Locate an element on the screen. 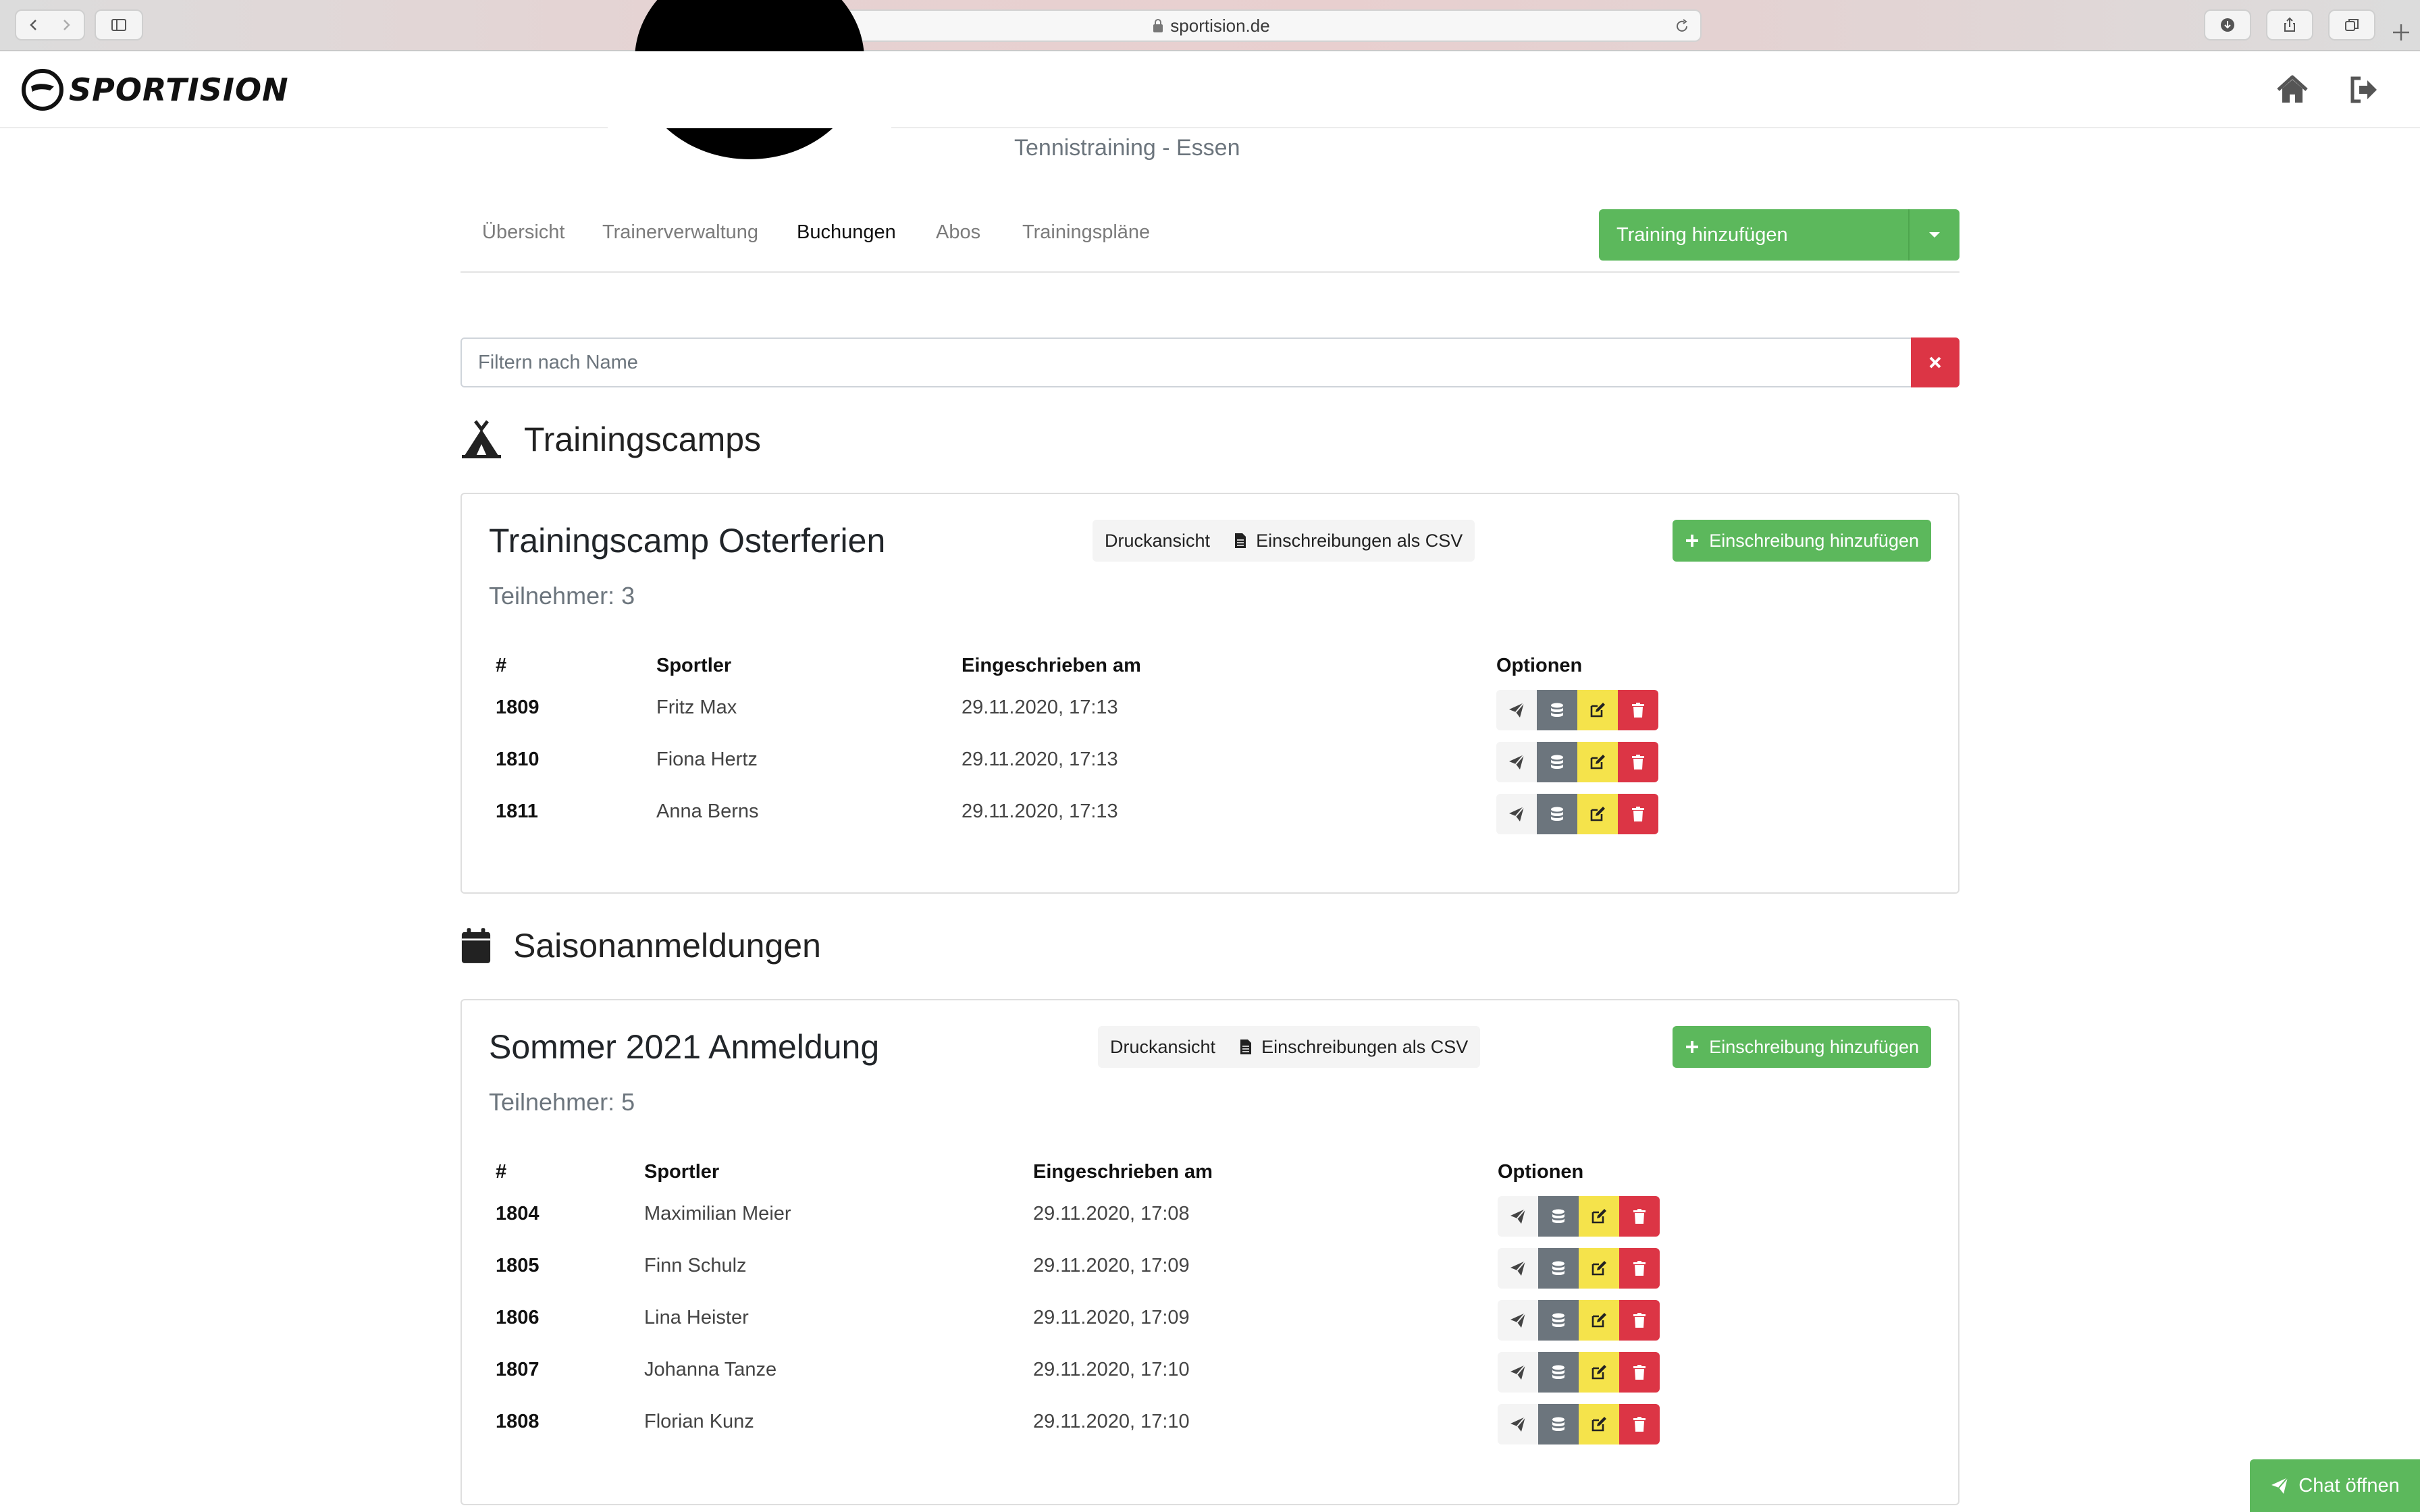 The height and width of the screenshot is (1512, 2420). sign-out-icon is located at coordinates (2364, 90).